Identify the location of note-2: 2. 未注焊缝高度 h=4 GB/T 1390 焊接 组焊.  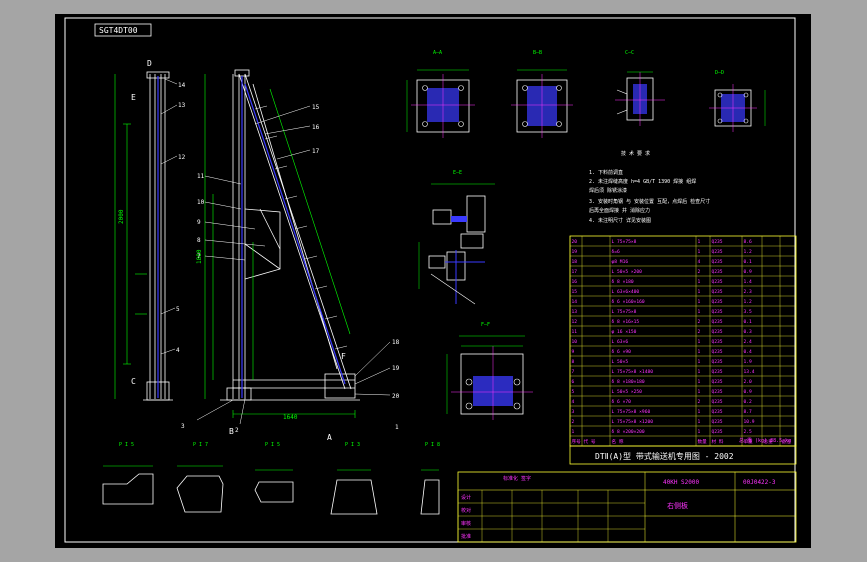
(642, 181).